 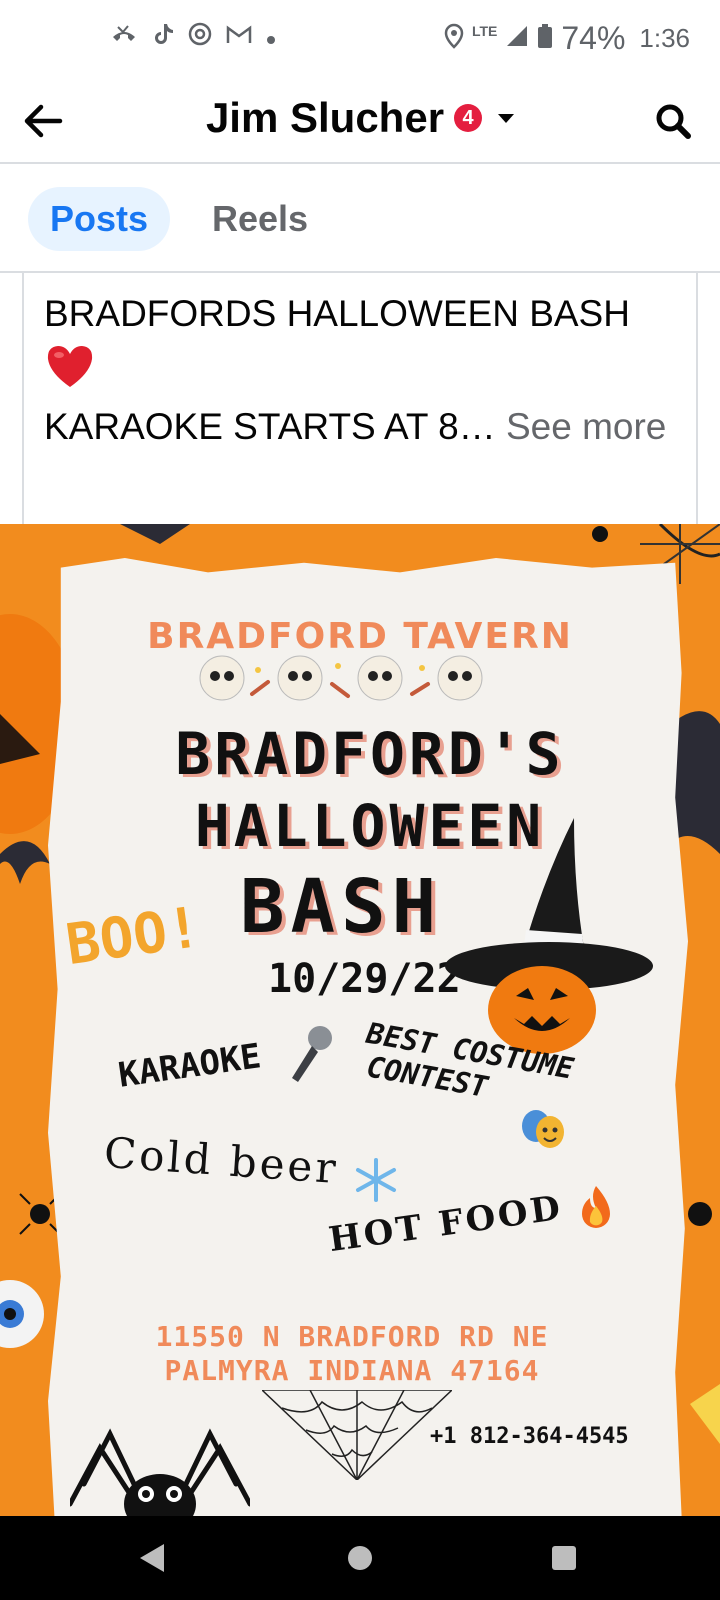 I want to click on system-nav-bar, so click(x=360, y=1558).